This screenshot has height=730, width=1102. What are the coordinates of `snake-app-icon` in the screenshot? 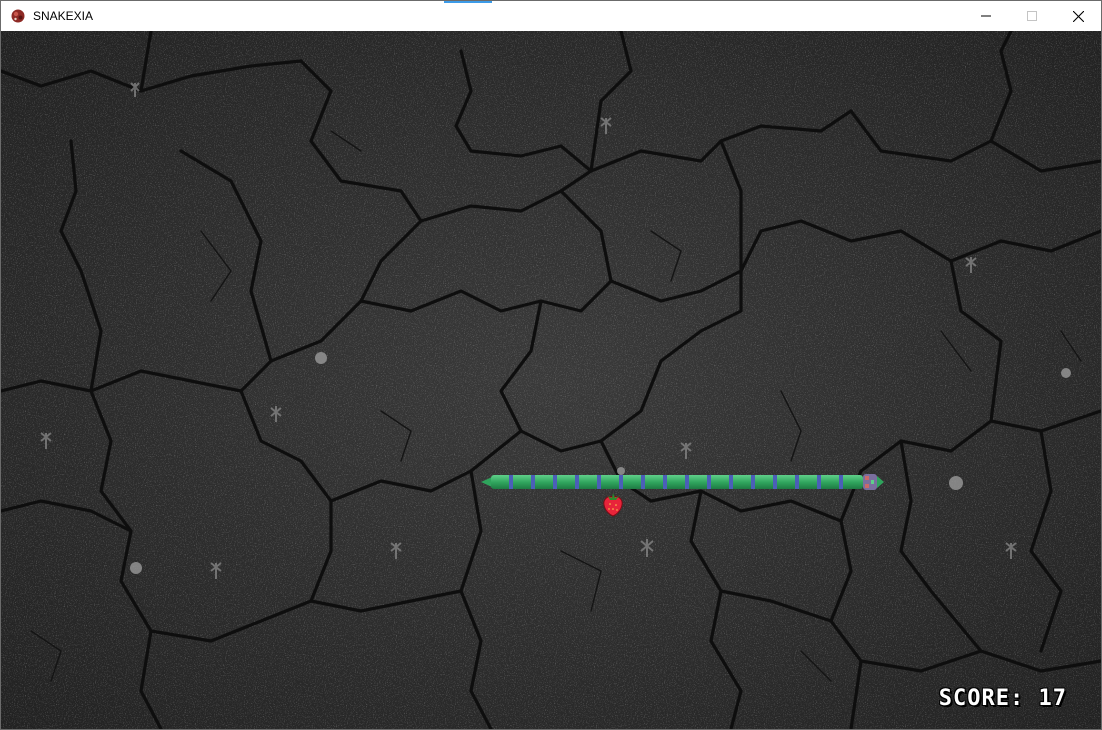 It's located at (18, 16).